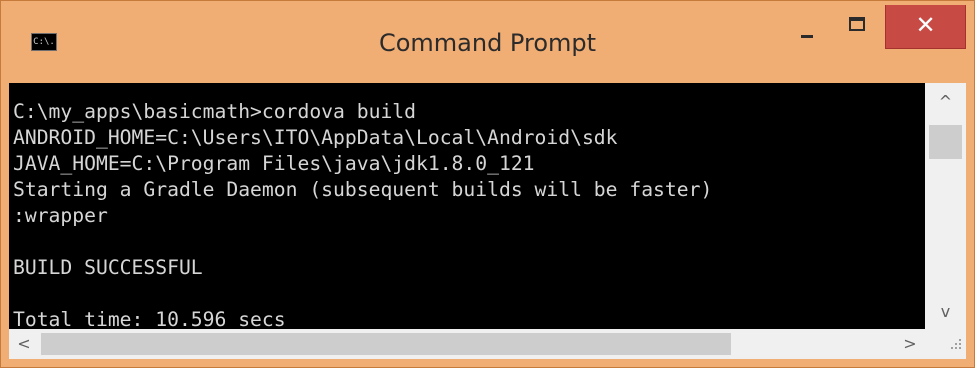 The height and width of the screenshot is (368, 975). I want to click on horizontal-scrollbar: < >, so click(467, 344).